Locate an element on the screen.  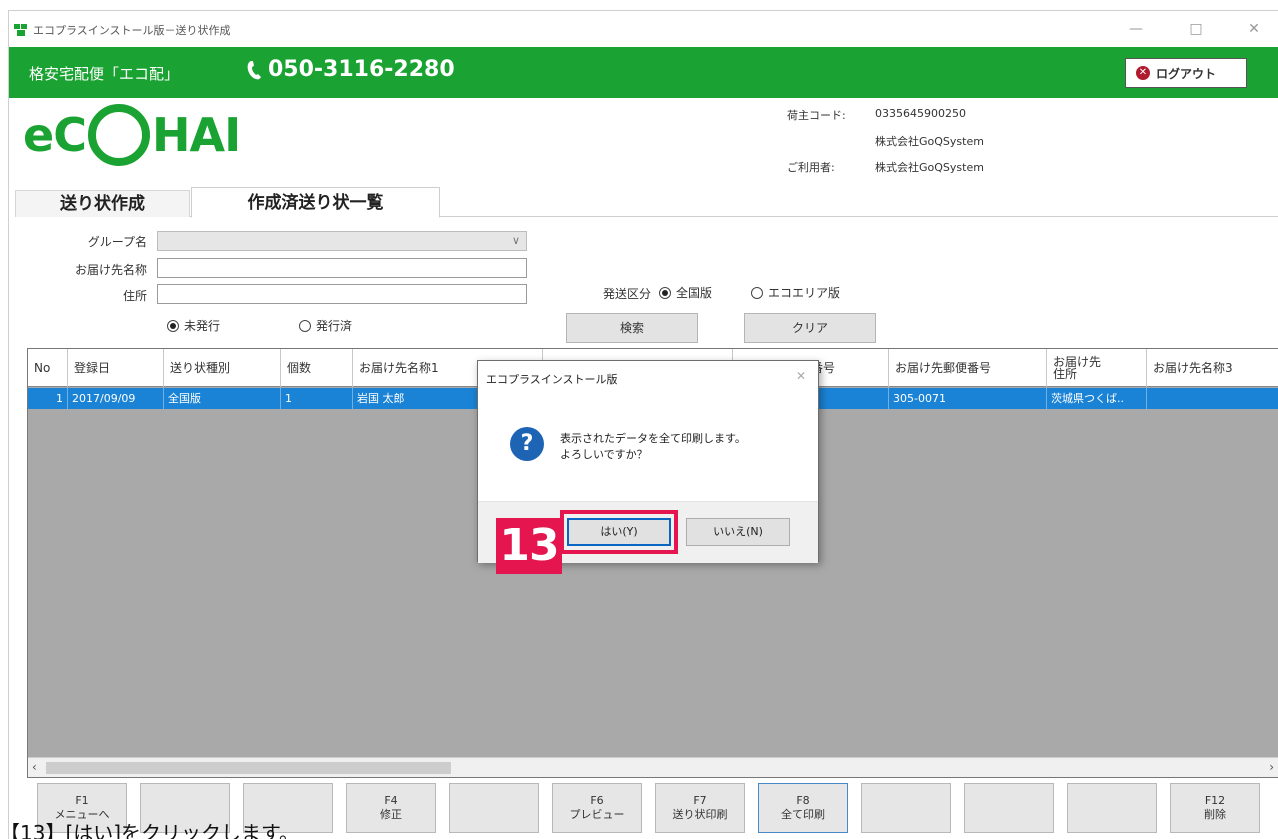
step-highlight-box is located at coordinates (619, 532).